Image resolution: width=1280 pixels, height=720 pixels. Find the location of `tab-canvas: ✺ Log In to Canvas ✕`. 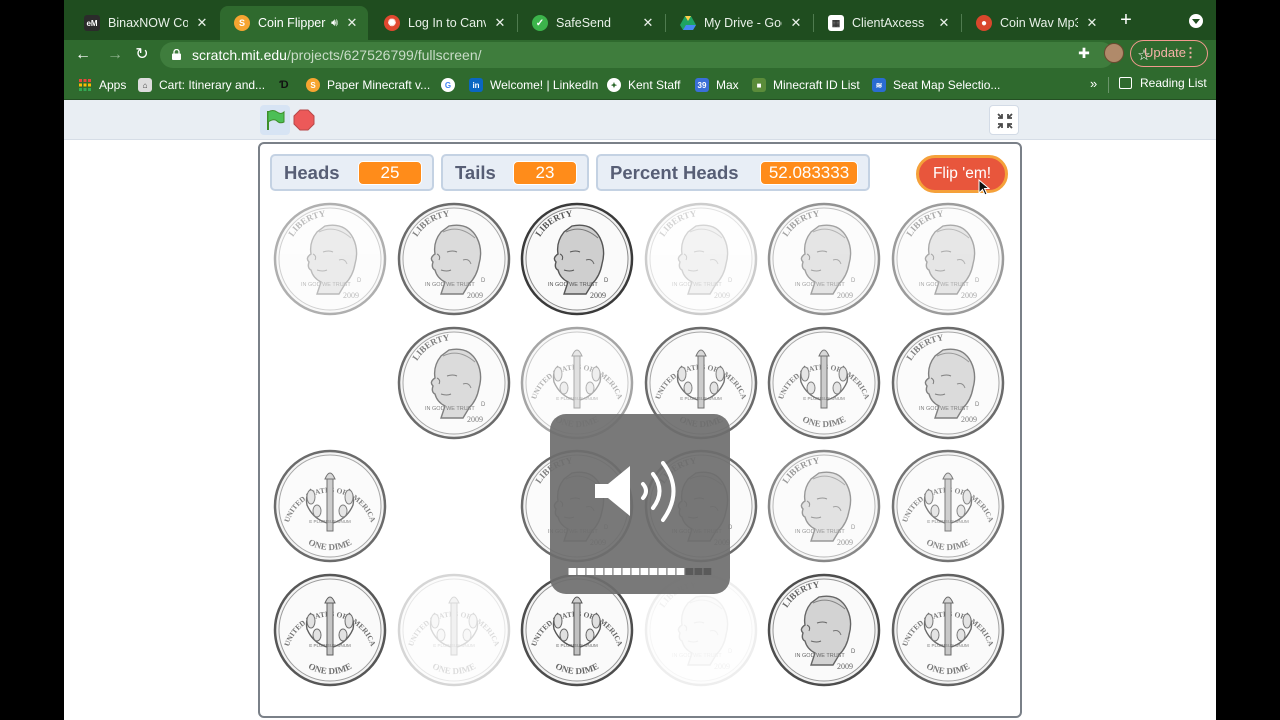

tab-canvas: ✺ Log In to Canvas ✕ is located at coordinates (443, 23).